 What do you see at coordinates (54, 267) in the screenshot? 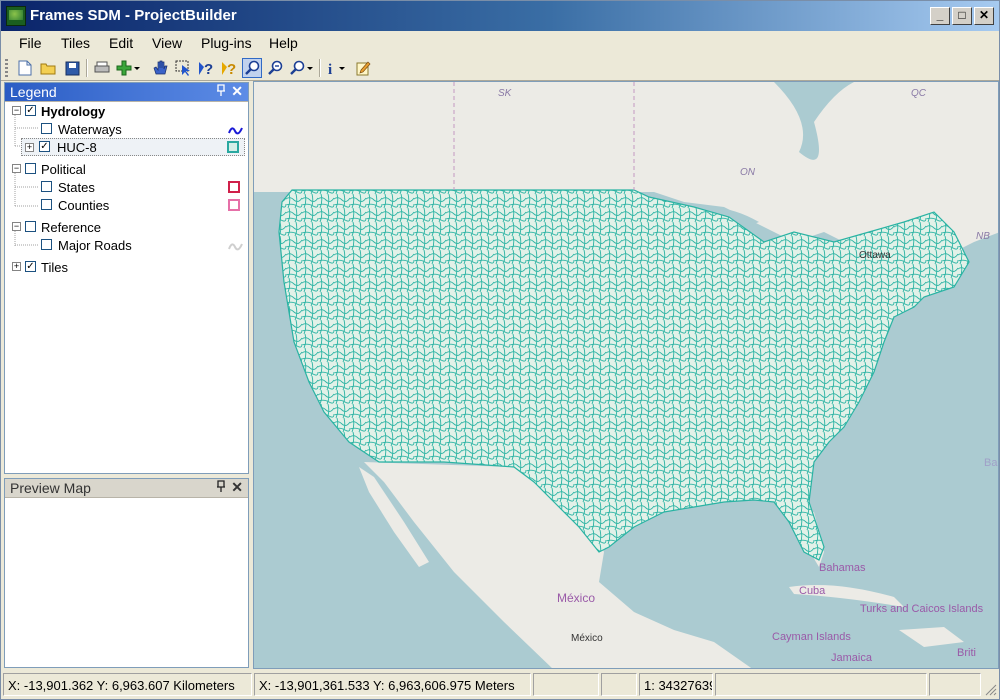
I see `tiles-label: Tiles` at bounding box center [54, 267].